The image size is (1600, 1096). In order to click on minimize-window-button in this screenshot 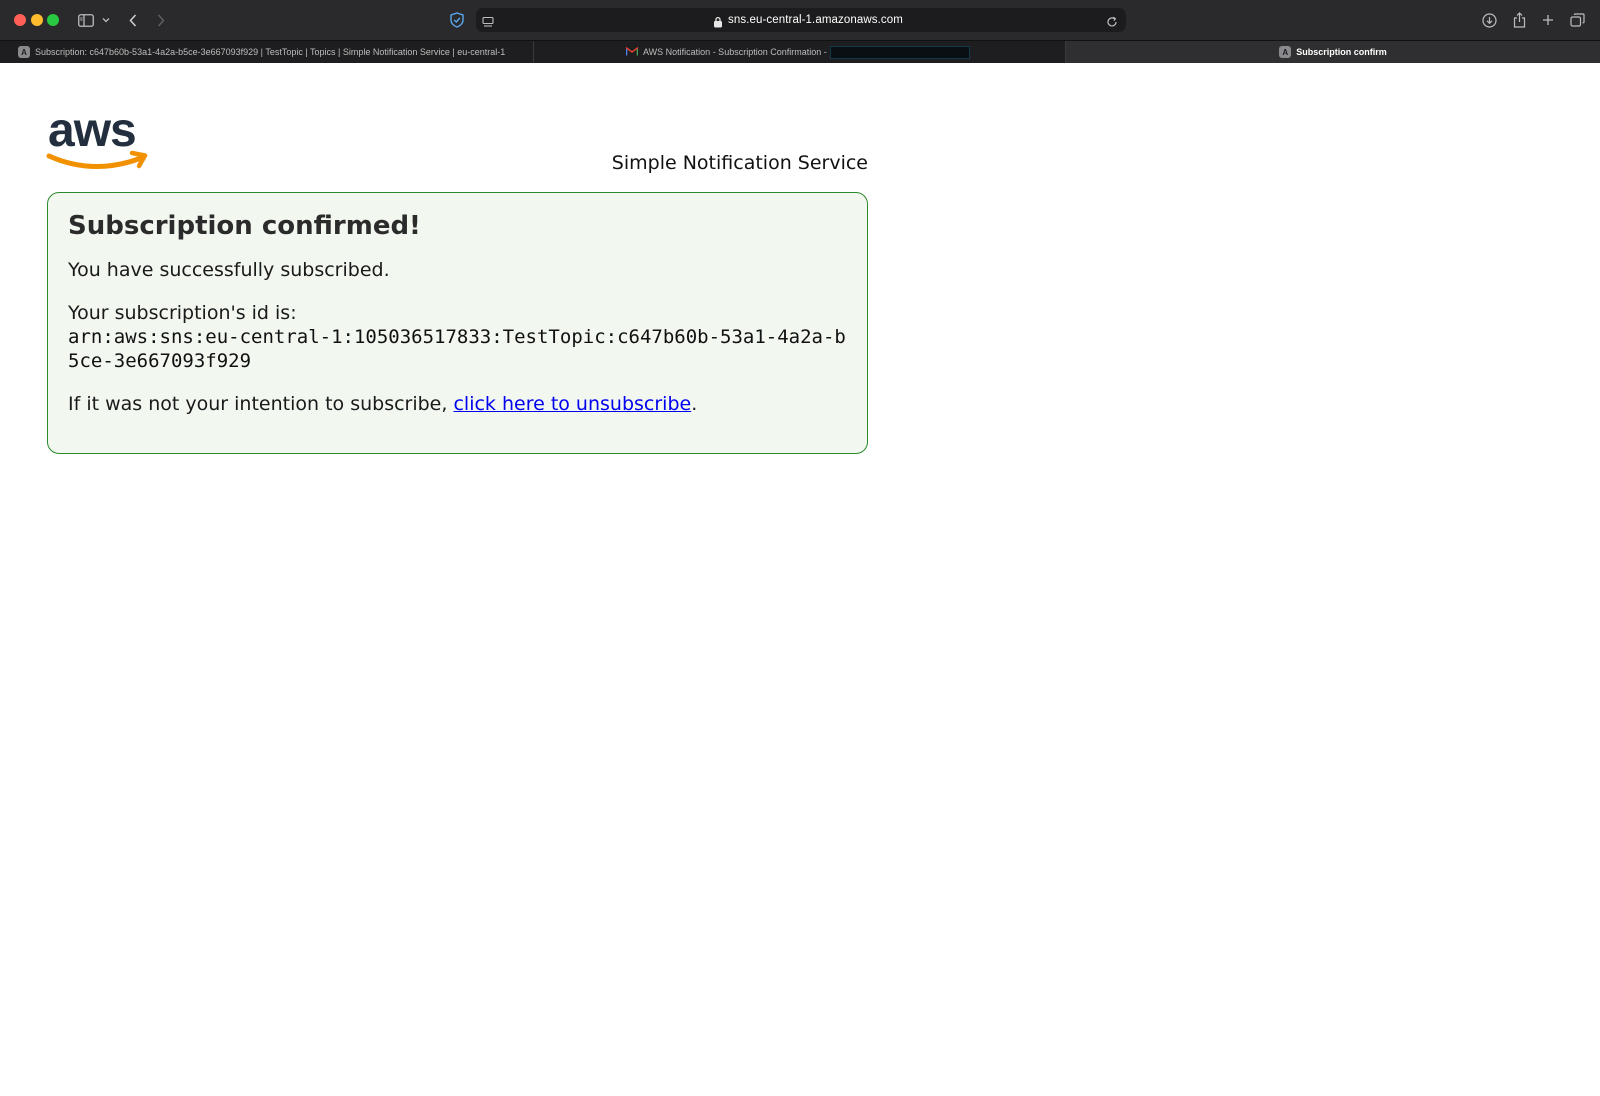, I will do `click(37, 20)`.